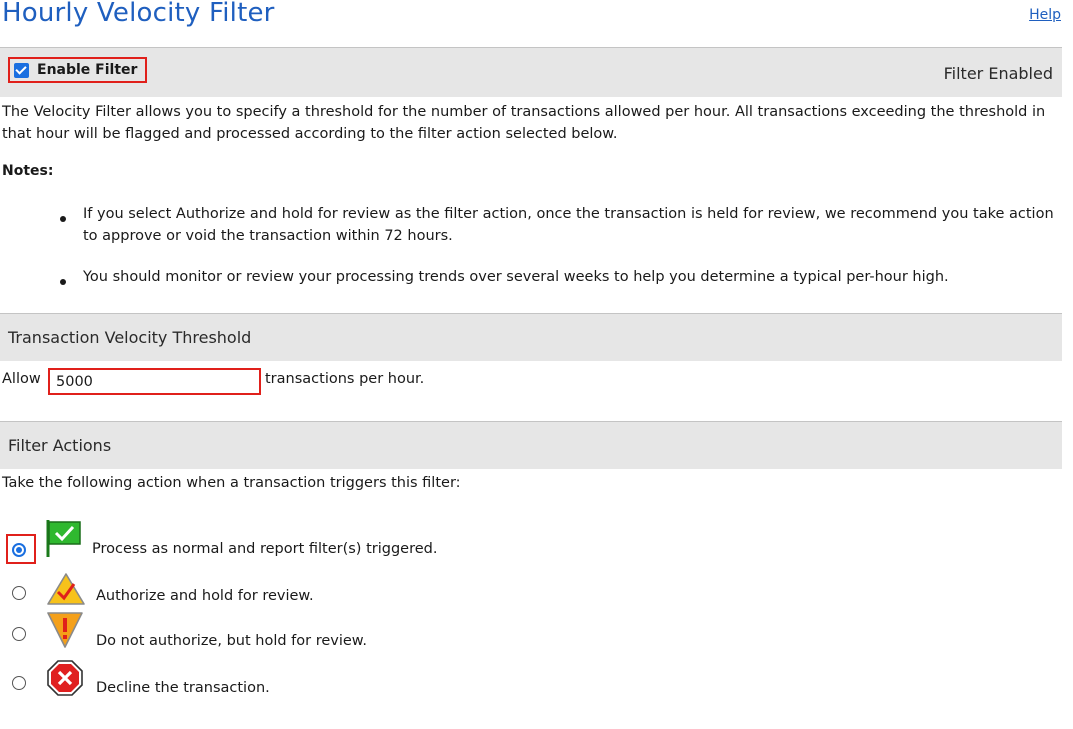  What do you see at coordinates (87, 70) in the screenshot?
I see `enable-filter-label: Enable Filter` at bounding box center [87, 70].